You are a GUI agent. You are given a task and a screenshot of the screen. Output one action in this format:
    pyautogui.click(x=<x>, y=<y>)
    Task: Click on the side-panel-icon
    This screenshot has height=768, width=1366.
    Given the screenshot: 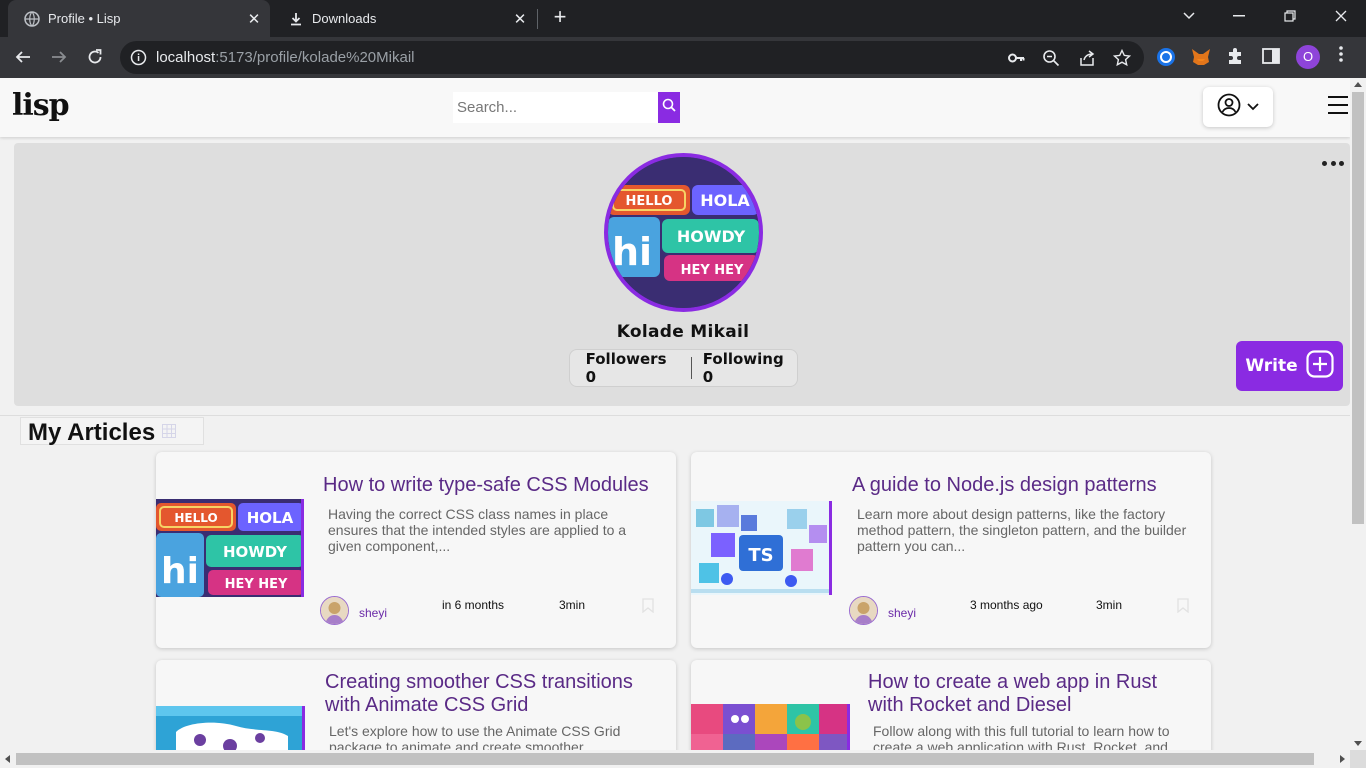 What is the action you would take?
    pyautogui.click(x=1272, y=57)
    